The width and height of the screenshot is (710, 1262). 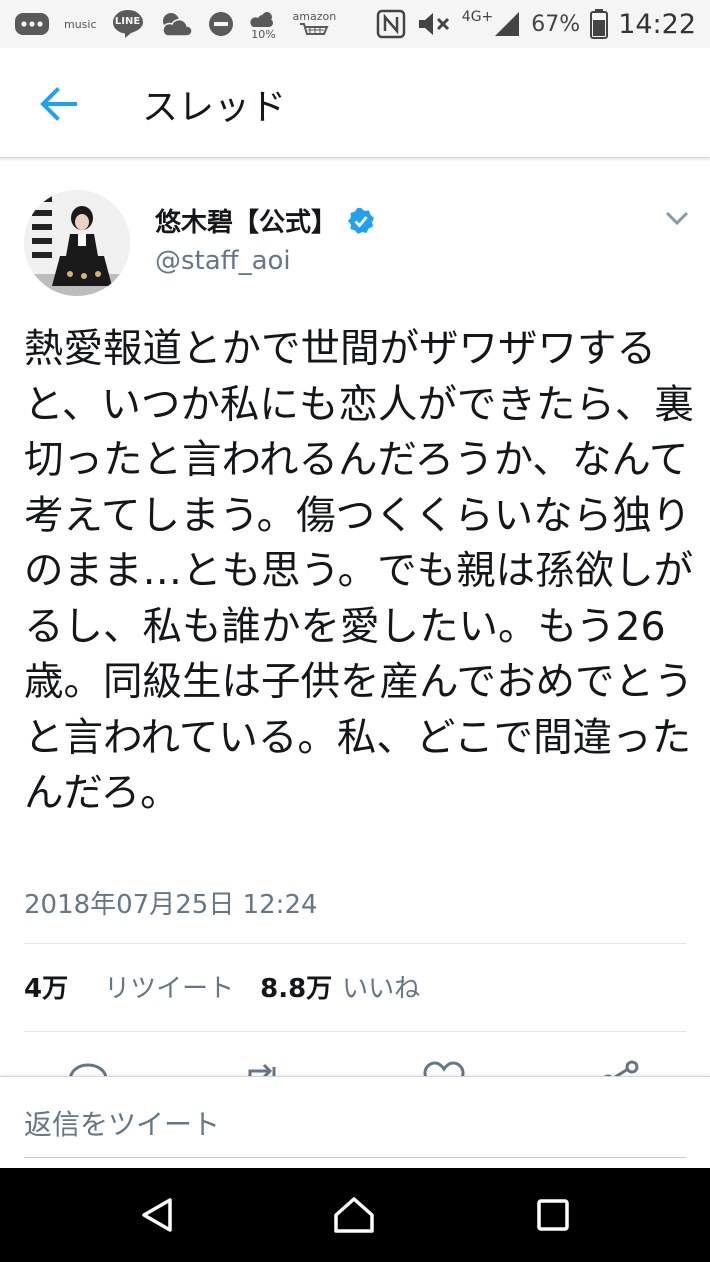 I want to click on weather-cloud-icon, so click(x=176, y=24).